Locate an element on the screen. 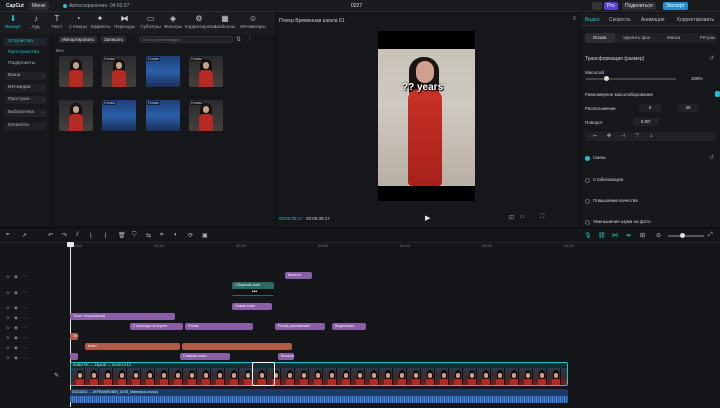 The width and height of the screenshot is (720, 408). subtab-retouch: Ретушь is located at coordinates (707, 37).